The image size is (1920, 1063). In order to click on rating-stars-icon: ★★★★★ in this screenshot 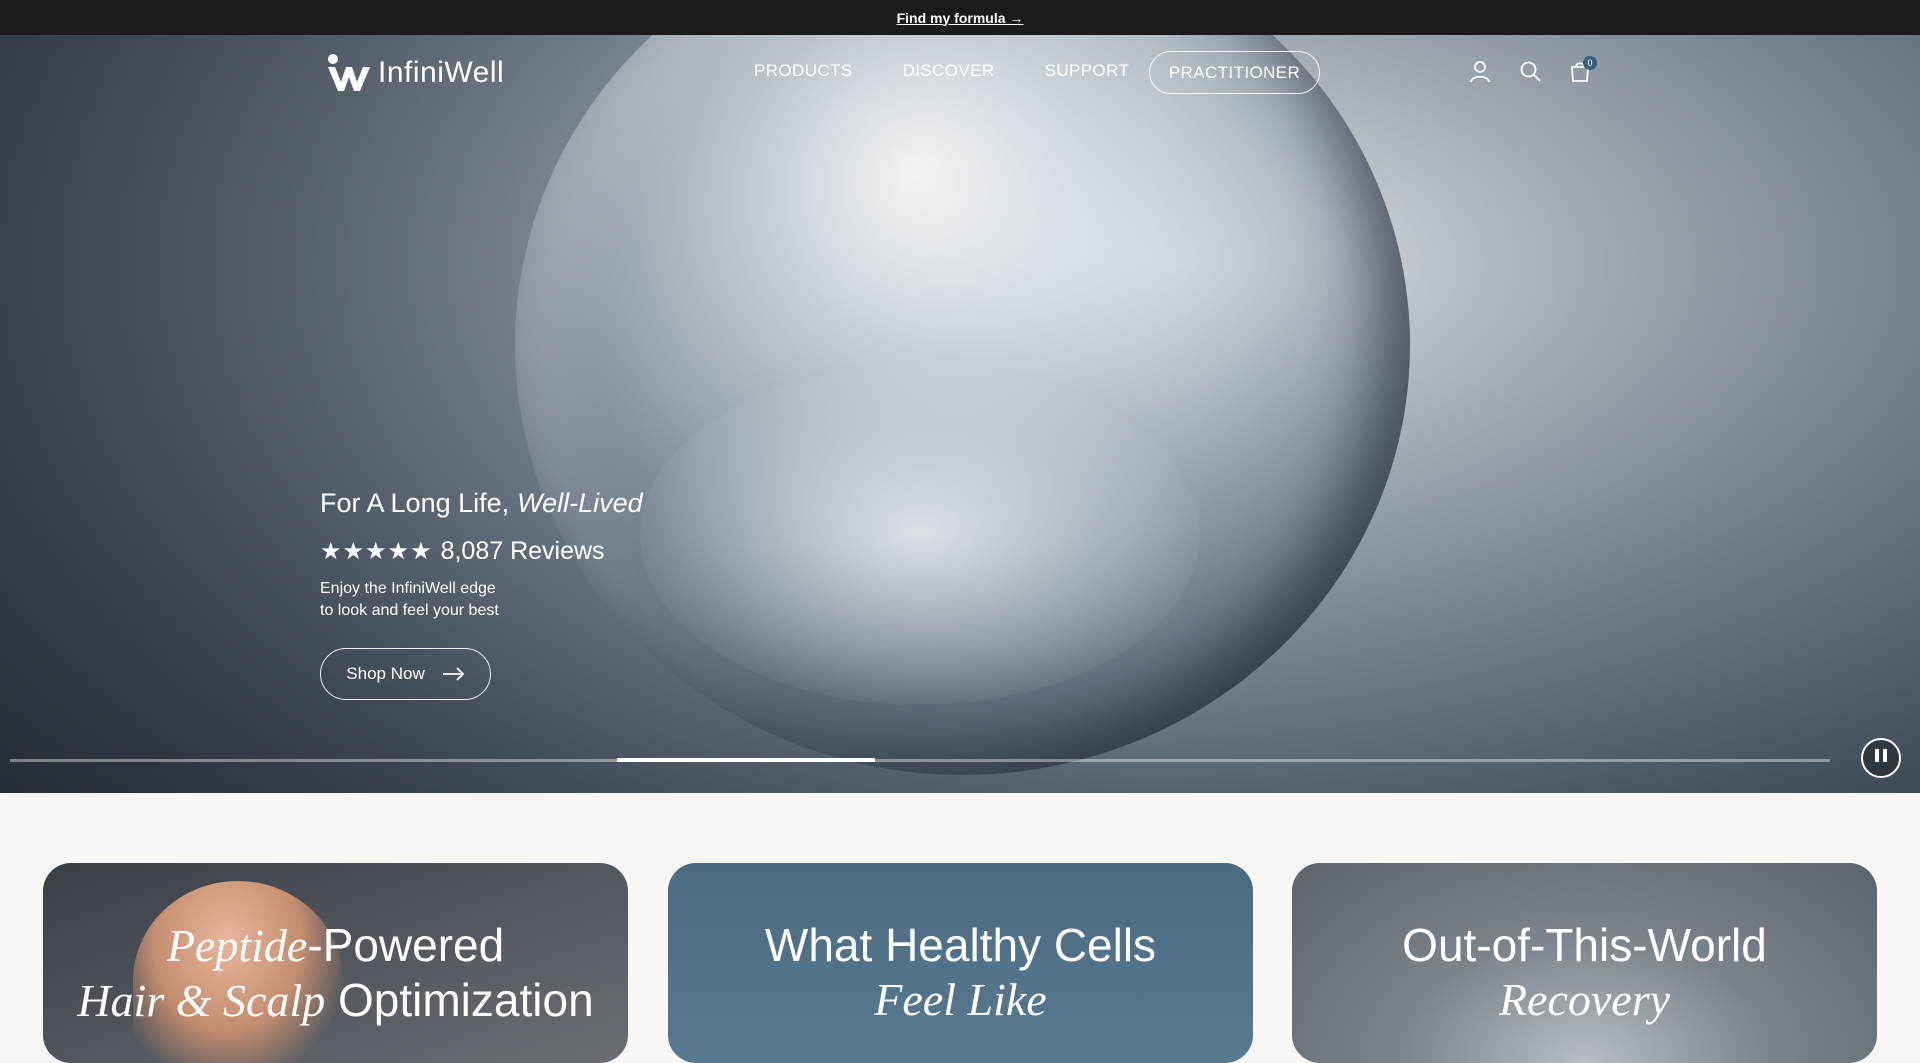, I will do `click(376, 551)`.